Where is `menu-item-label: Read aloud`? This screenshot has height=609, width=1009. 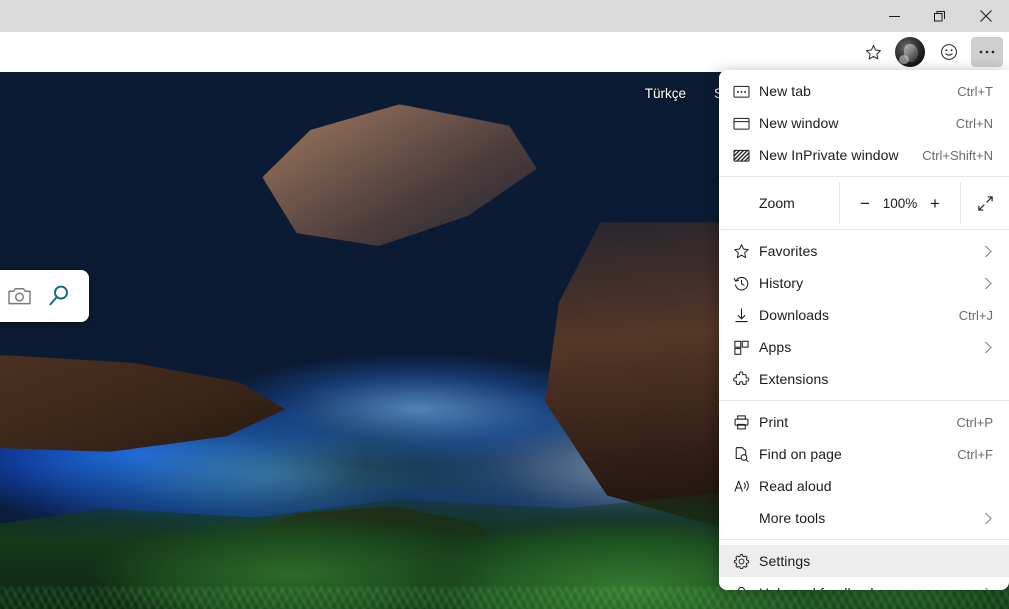
menu-item-label: Read aloud is located at coordinates (795, 486).